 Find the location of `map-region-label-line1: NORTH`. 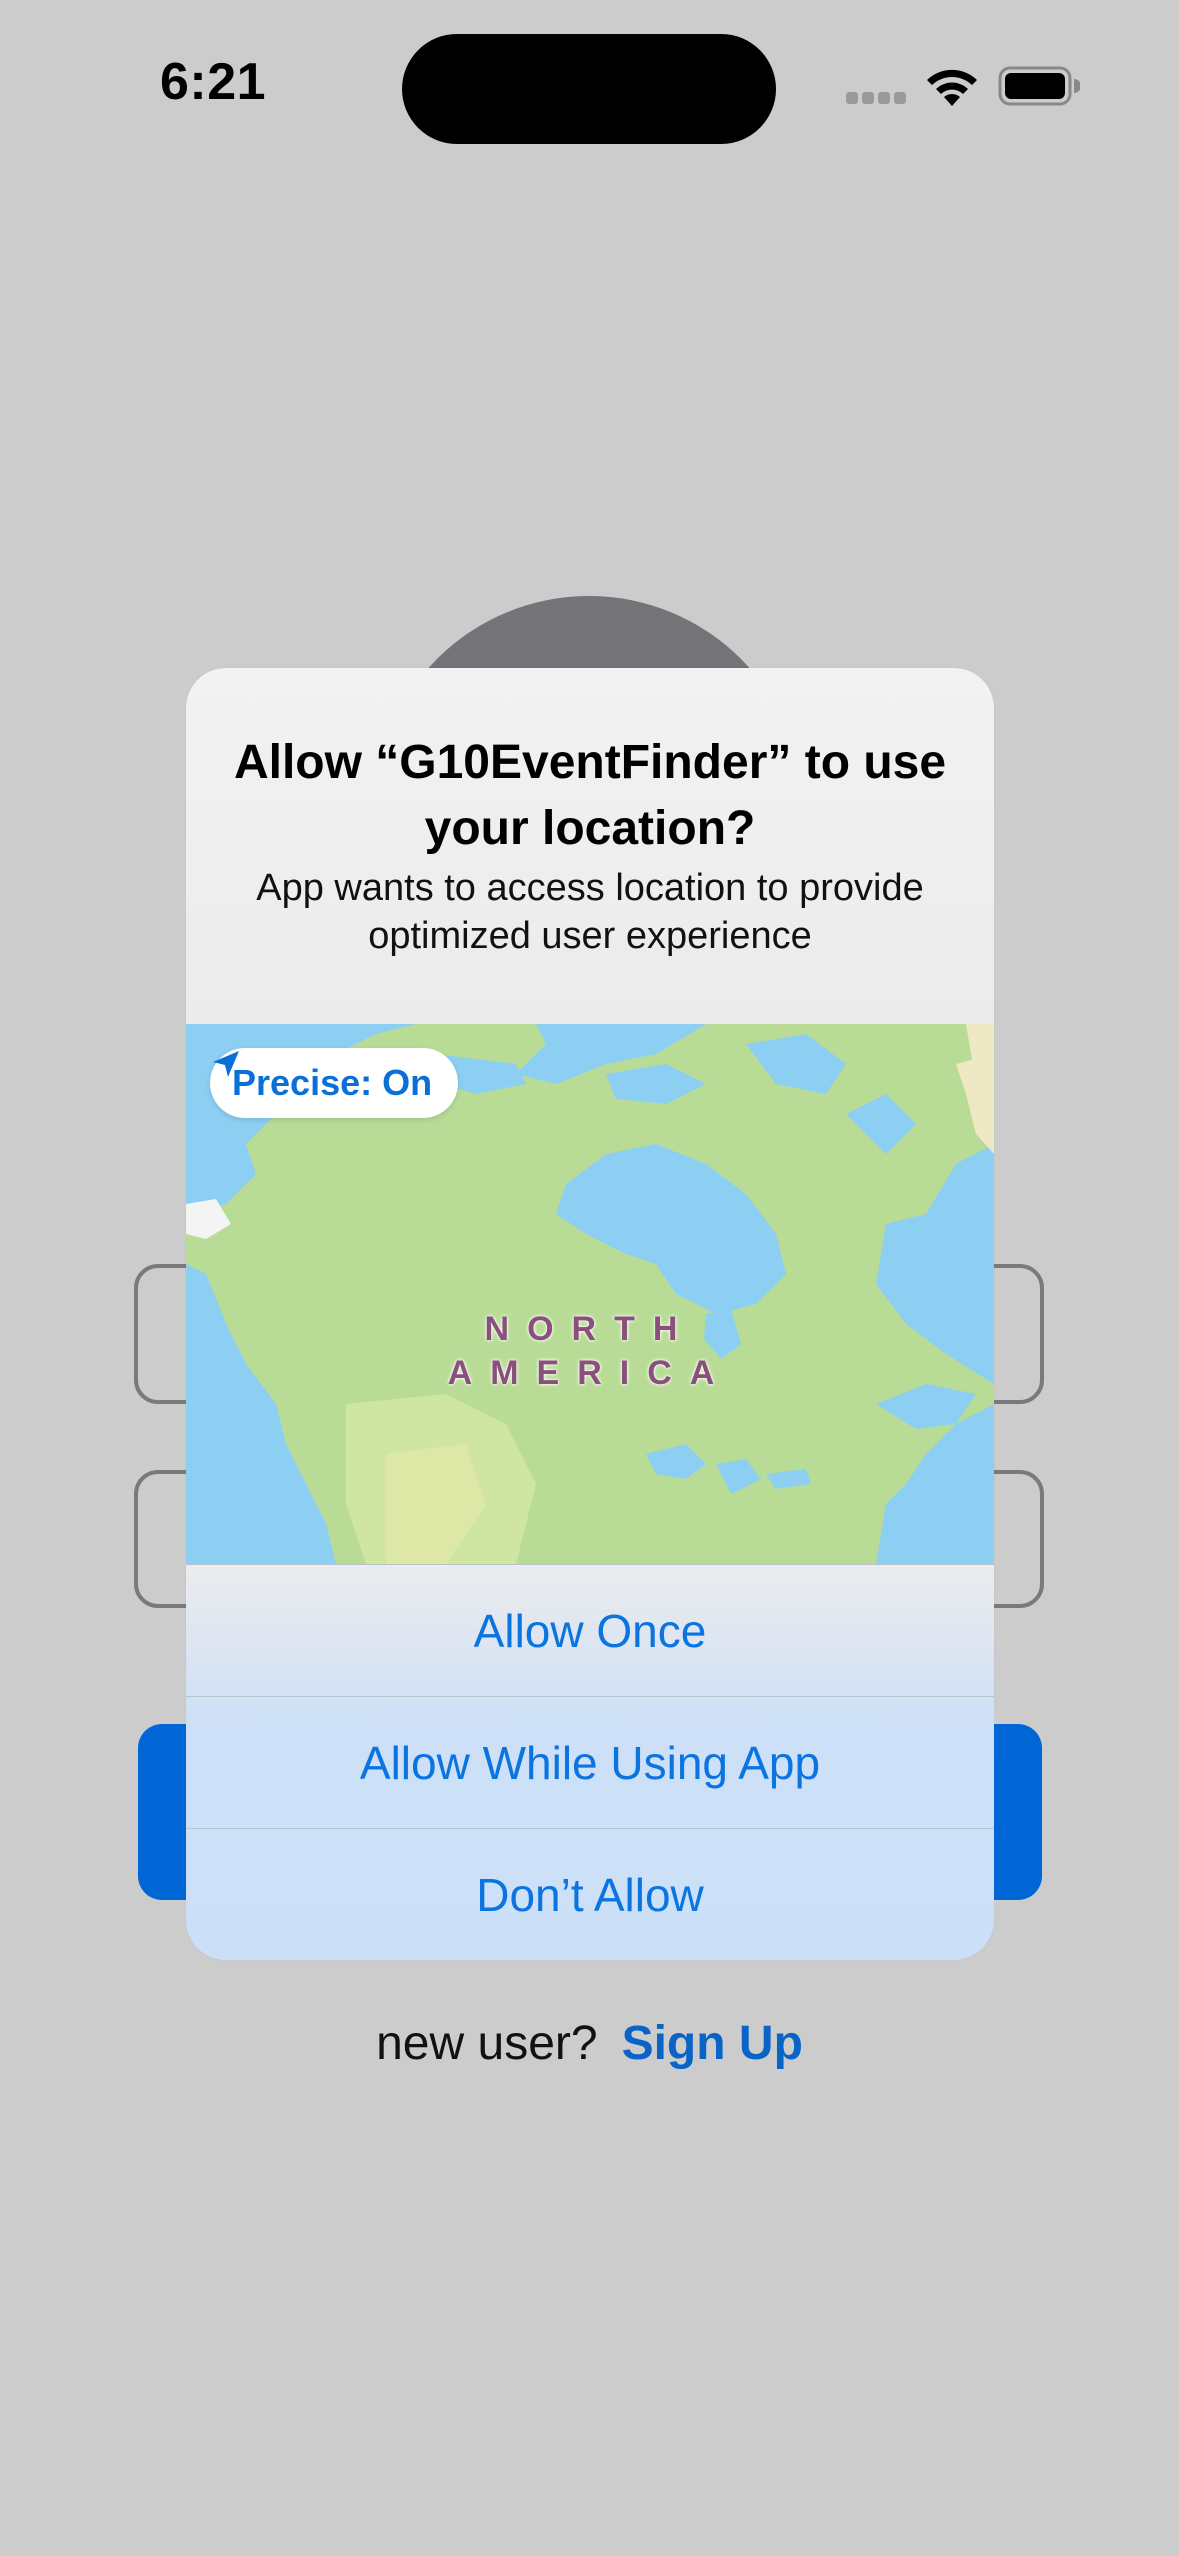

map-region-label-line1: NORTH is located at coordinates (590, 1329).